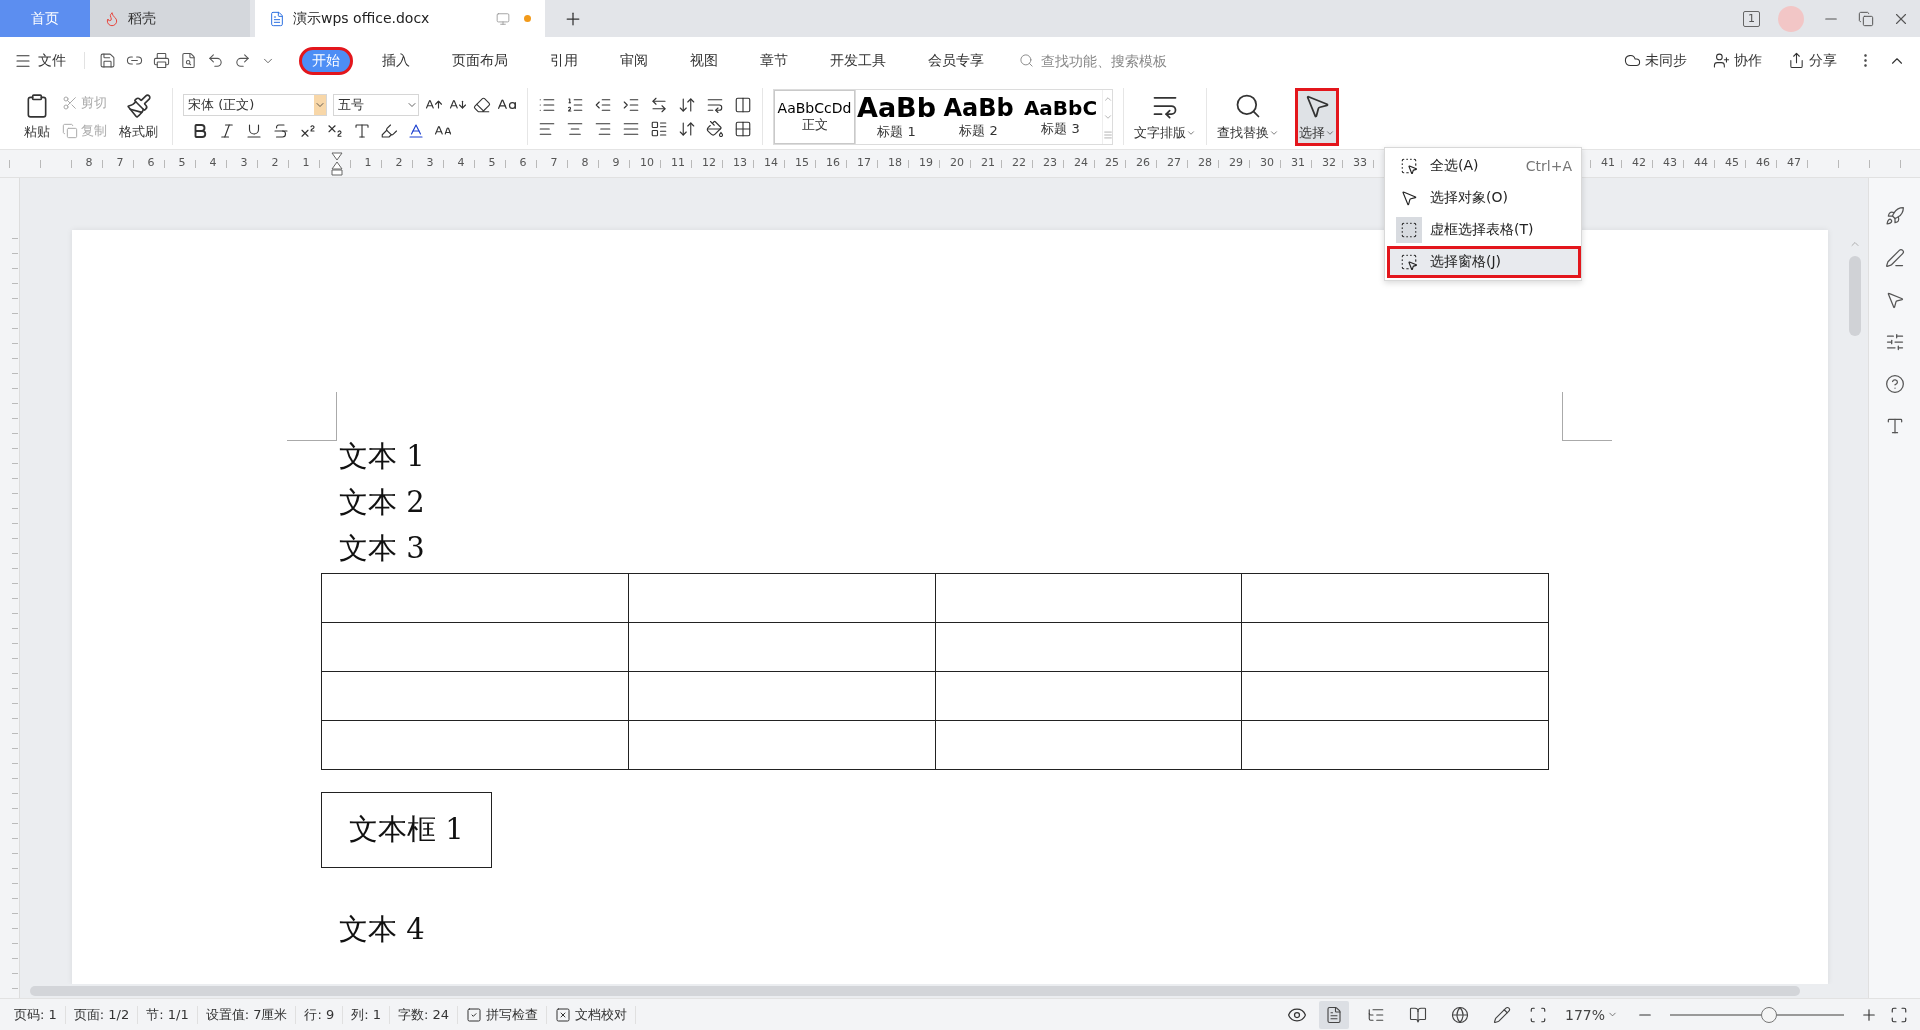 The height and width of the screenshot is (1030, 1920). I want to click on spell-check-button: 拼写检查, so click(503, 1014).